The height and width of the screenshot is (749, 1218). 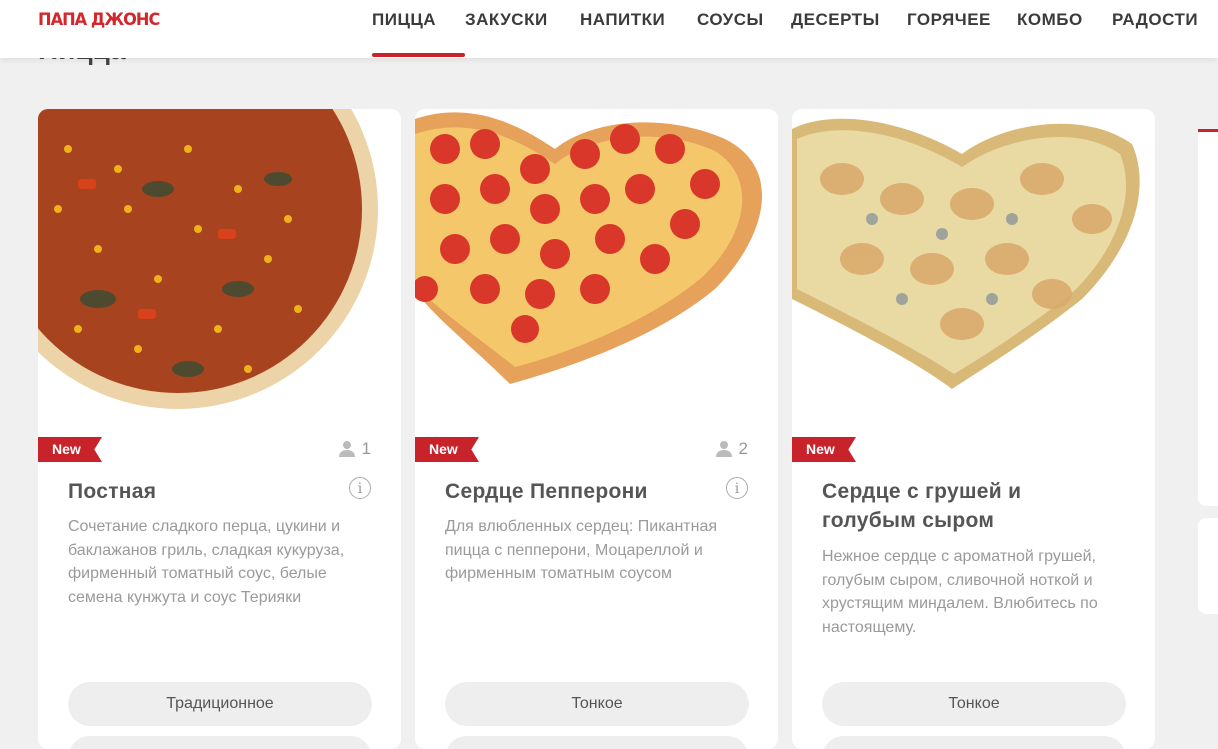 I want to click on nav-desserts: ДЕСЕРТЫ, so click(x=849, y=29).